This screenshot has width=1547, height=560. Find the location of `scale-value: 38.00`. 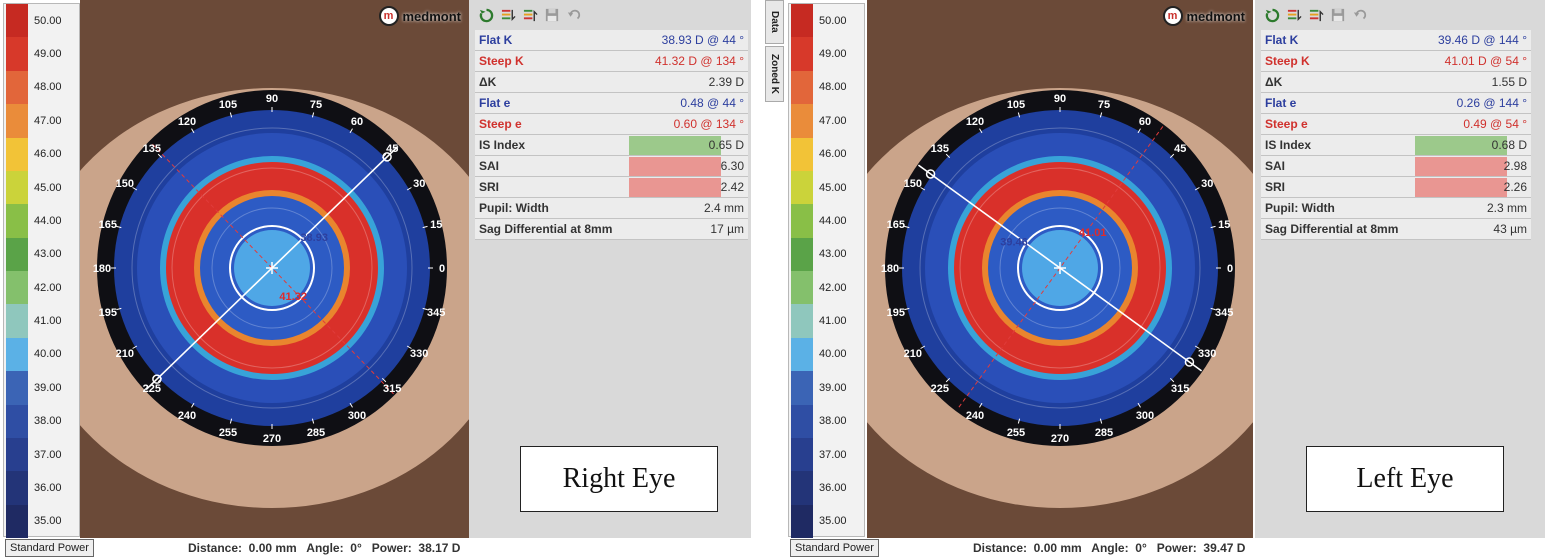

scale-value: 38.00 is located at coordinates (48, 421).